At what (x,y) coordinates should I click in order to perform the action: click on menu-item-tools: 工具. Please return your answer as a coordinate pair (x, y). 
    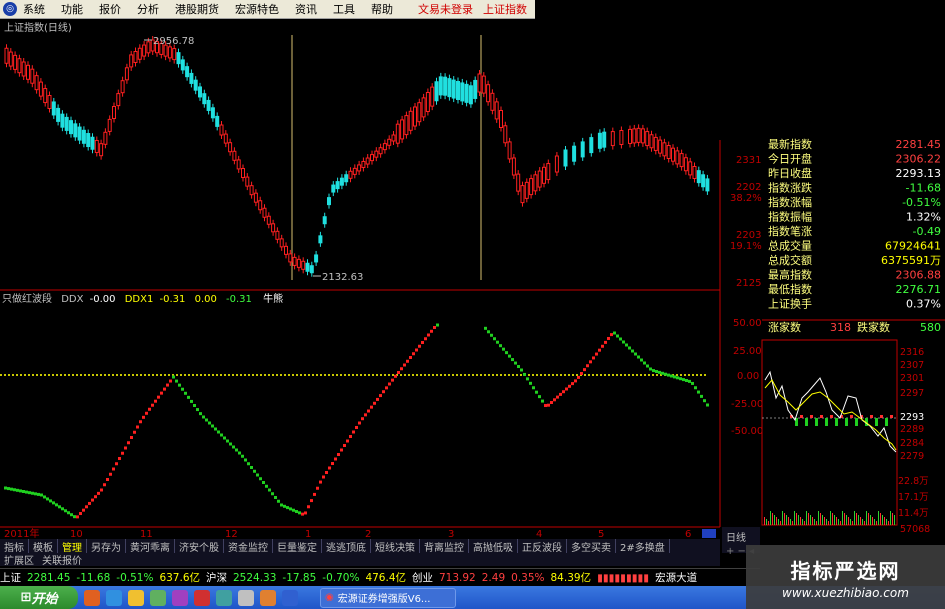
    Looking at the image, I should click on (344, 9).